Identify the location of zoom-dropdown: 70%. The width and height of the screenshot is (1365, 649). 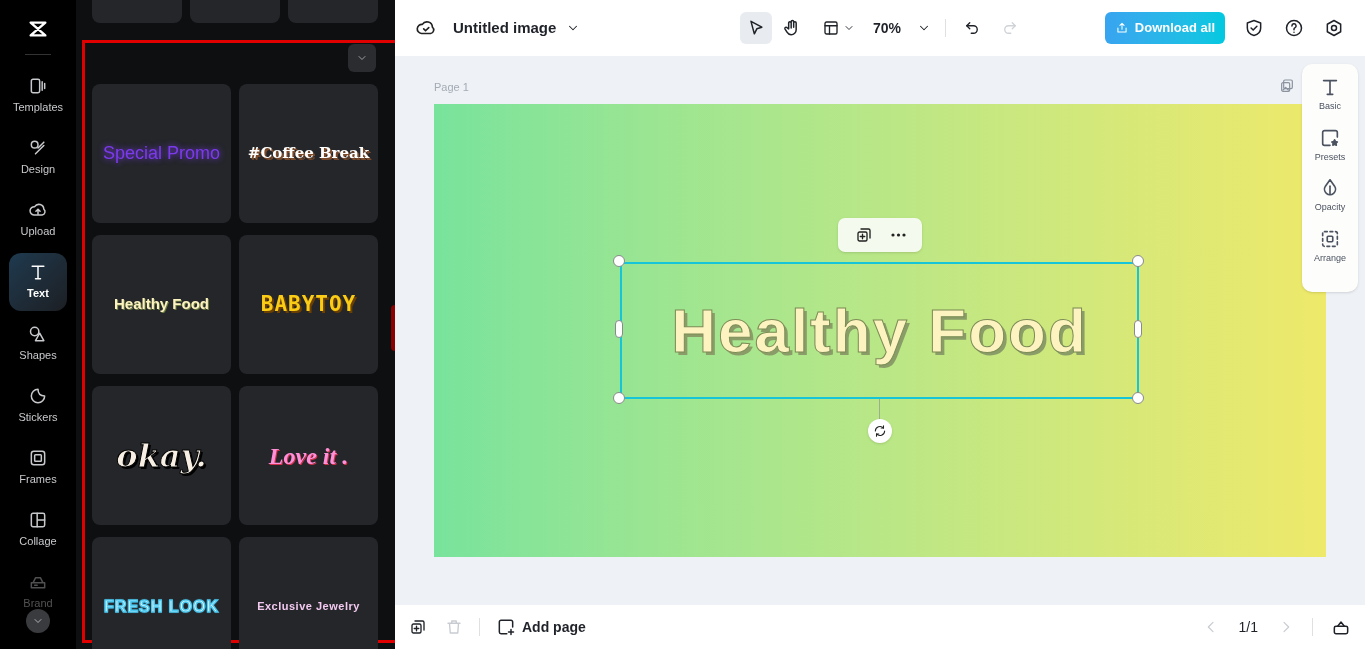
(902, 28).